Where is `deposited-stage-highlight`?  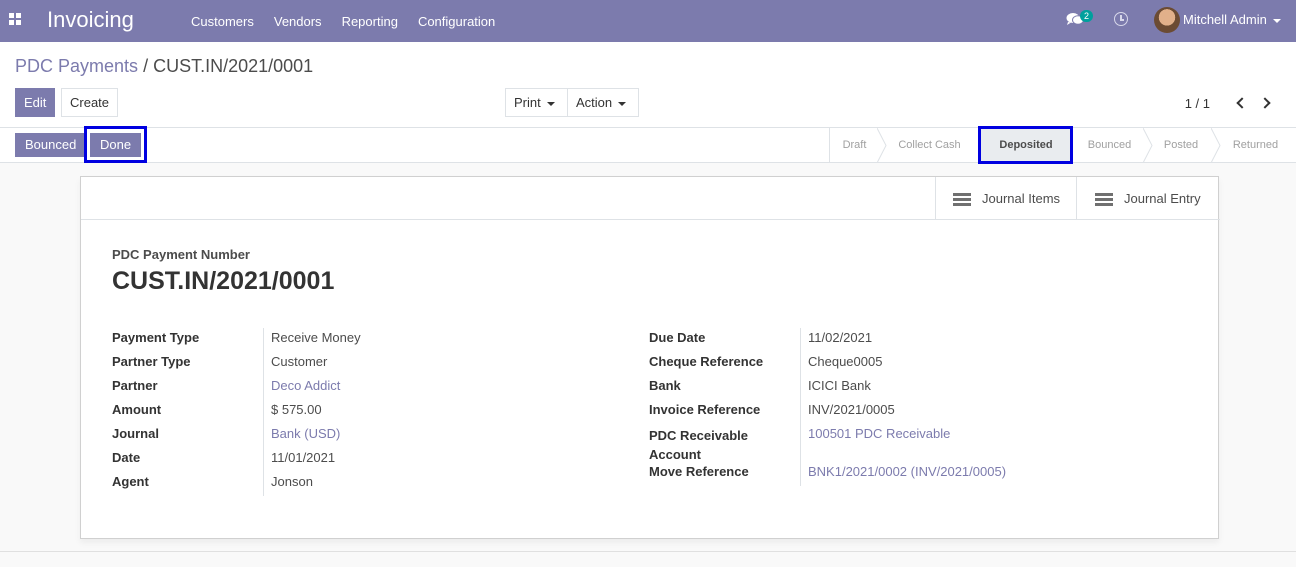 deposited-stage-highlight is located at coordinates (1025, 145).